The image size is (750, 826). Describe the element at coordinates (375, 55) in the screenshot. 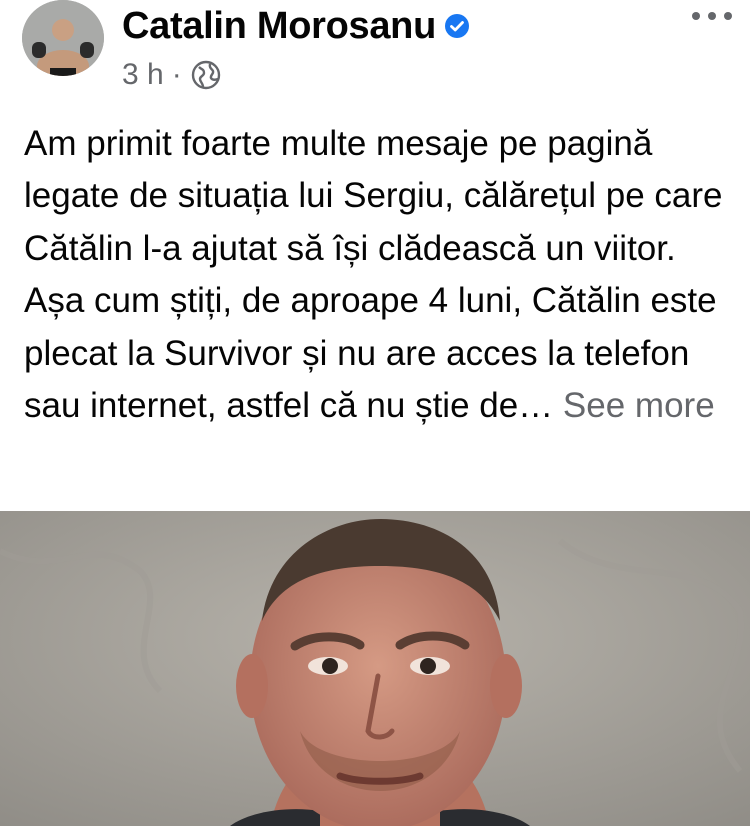

I see `post-header: Catalin Morosanu 3 h ·` at that location.